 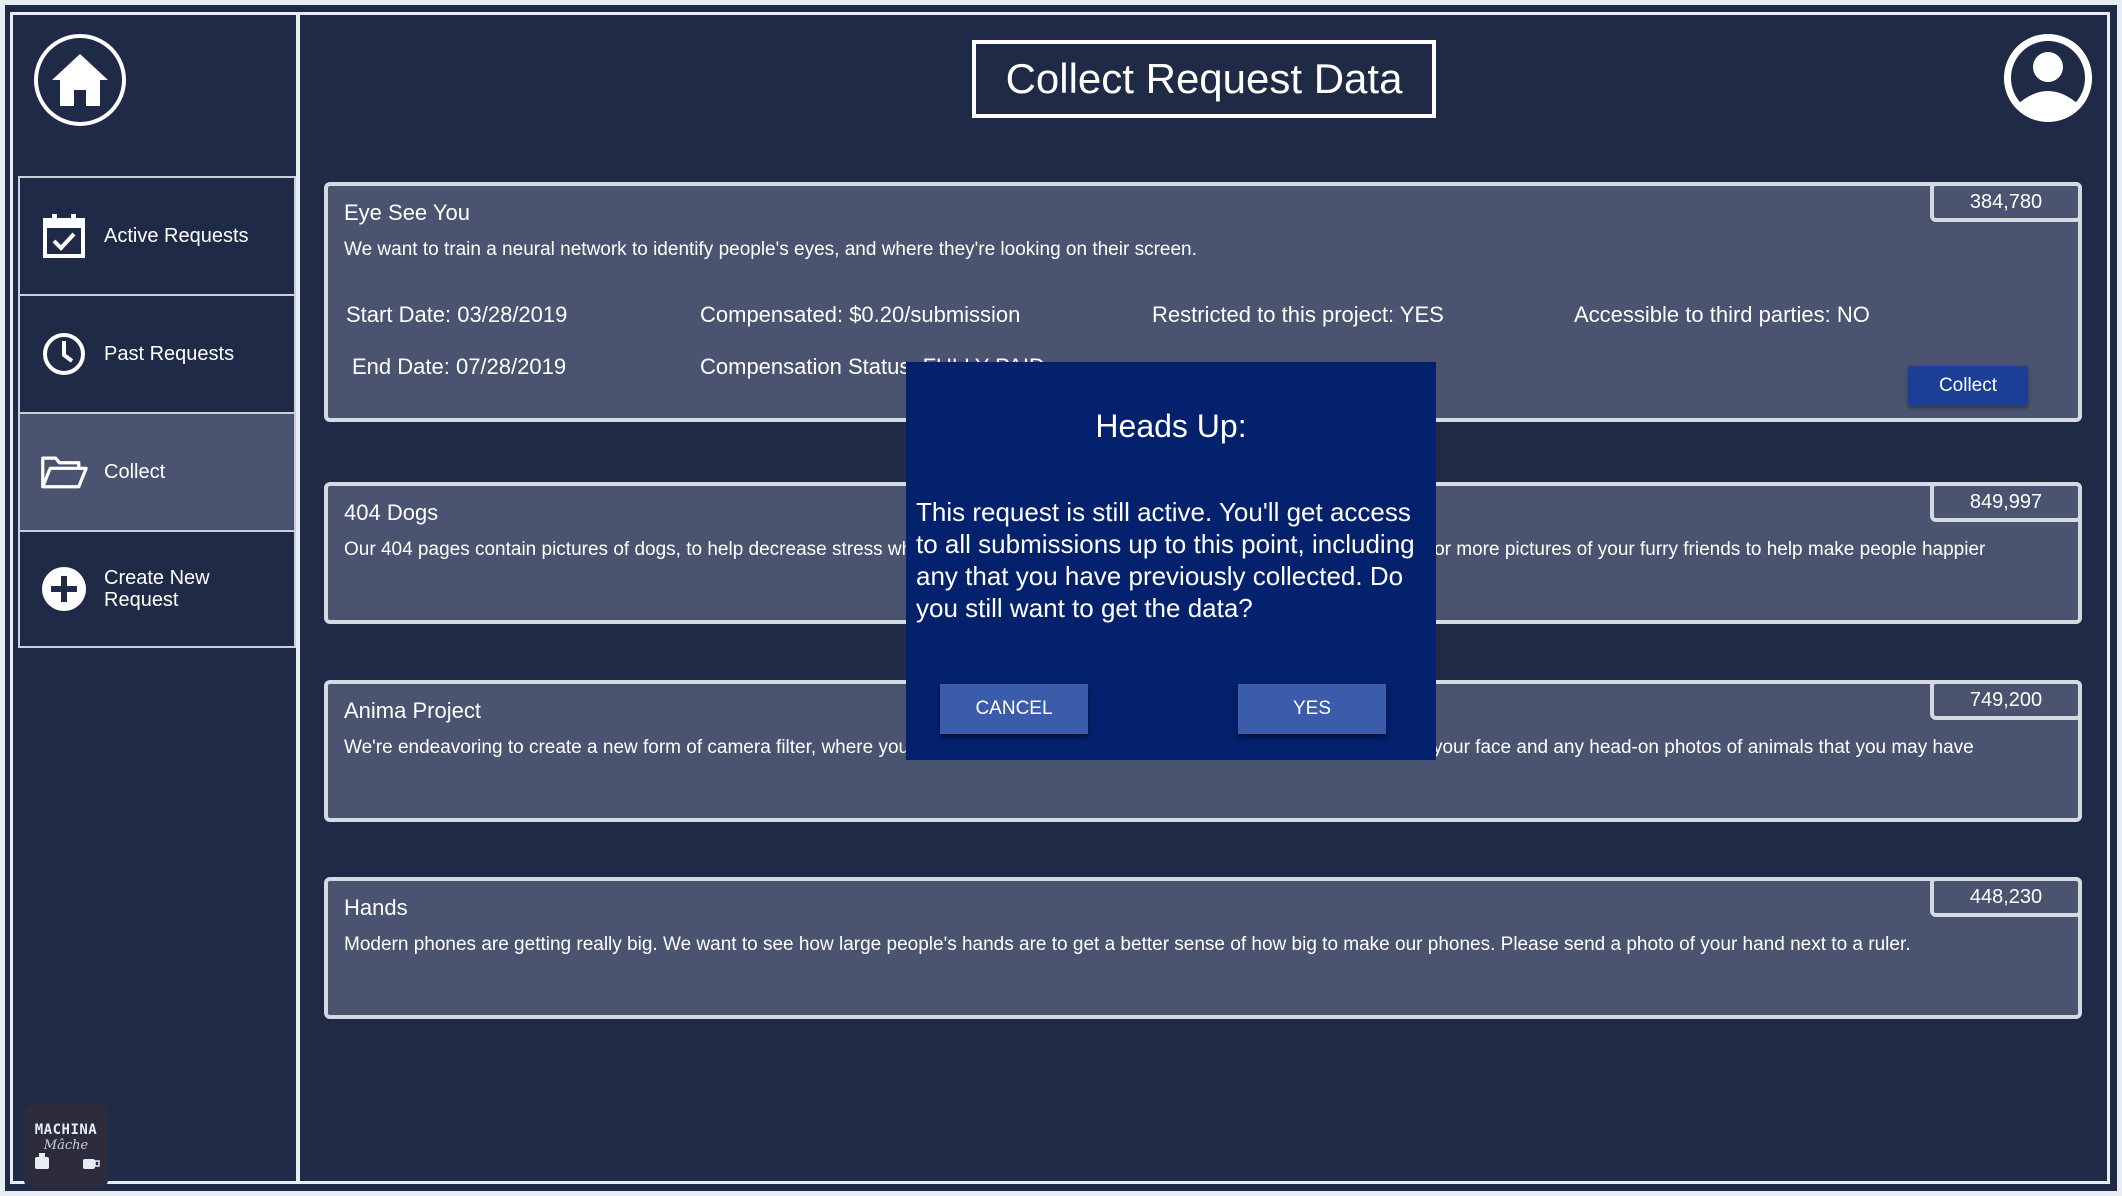 I want to click on sidebar-item-label: Active Requests, so click(x=176, y=236).